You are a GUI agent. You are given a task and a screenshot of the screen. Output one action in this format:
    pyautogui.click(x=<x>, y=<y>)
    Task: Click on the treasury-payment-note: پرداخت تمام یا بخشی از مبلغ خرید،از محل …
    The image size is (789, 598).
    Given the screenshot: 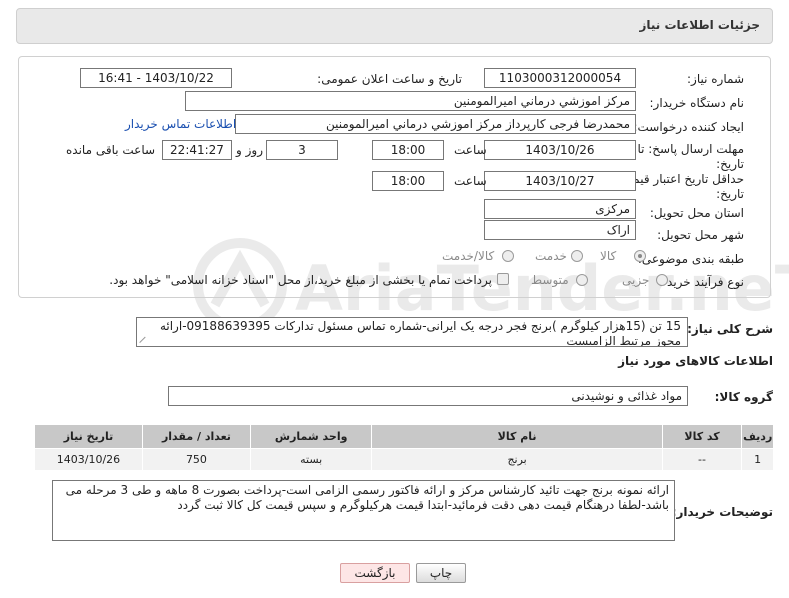 What is the action you would take?
    pyautogui.click(x=300, y=280)
    